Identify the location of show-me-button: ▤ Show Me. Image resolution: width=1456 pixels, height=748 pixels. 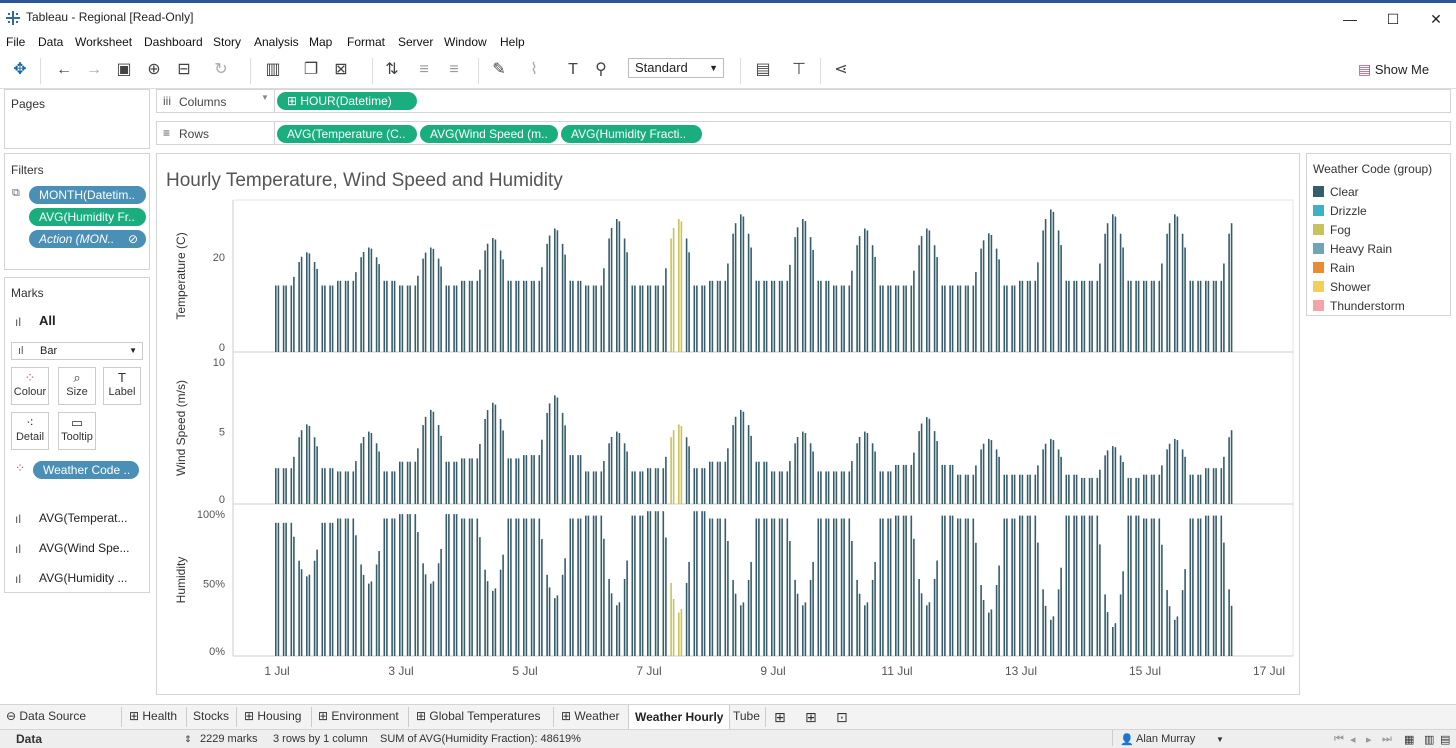
(1393, 69).